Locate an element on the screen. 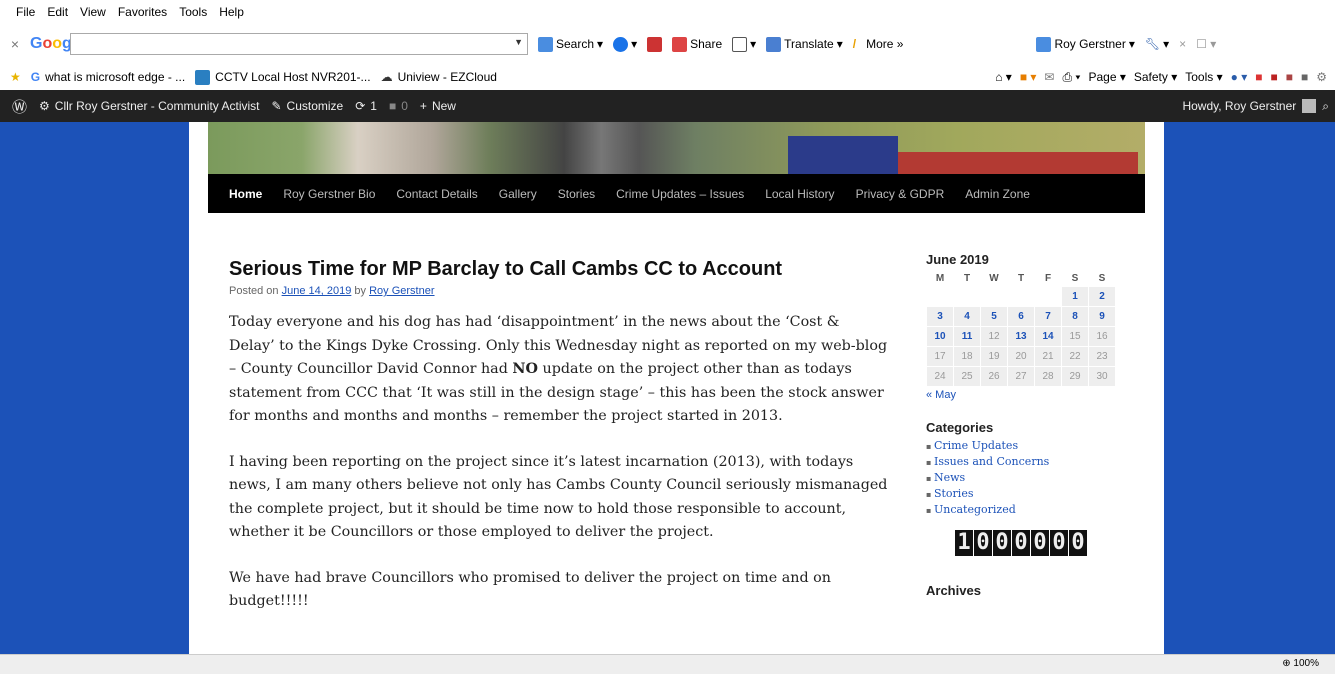 The width and height of the screenshot is (1335, 674). more-label: More » is located at coordinates (885, 44).